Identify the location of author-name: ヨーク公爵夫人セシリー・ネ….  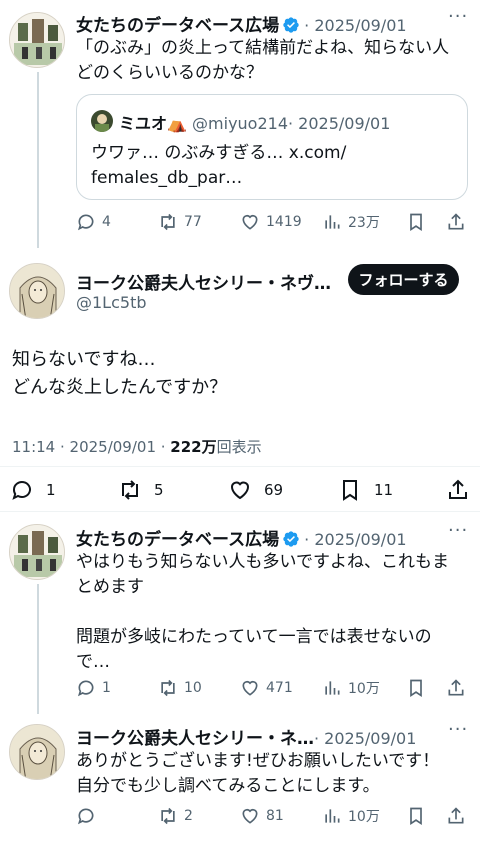
(195, 739).